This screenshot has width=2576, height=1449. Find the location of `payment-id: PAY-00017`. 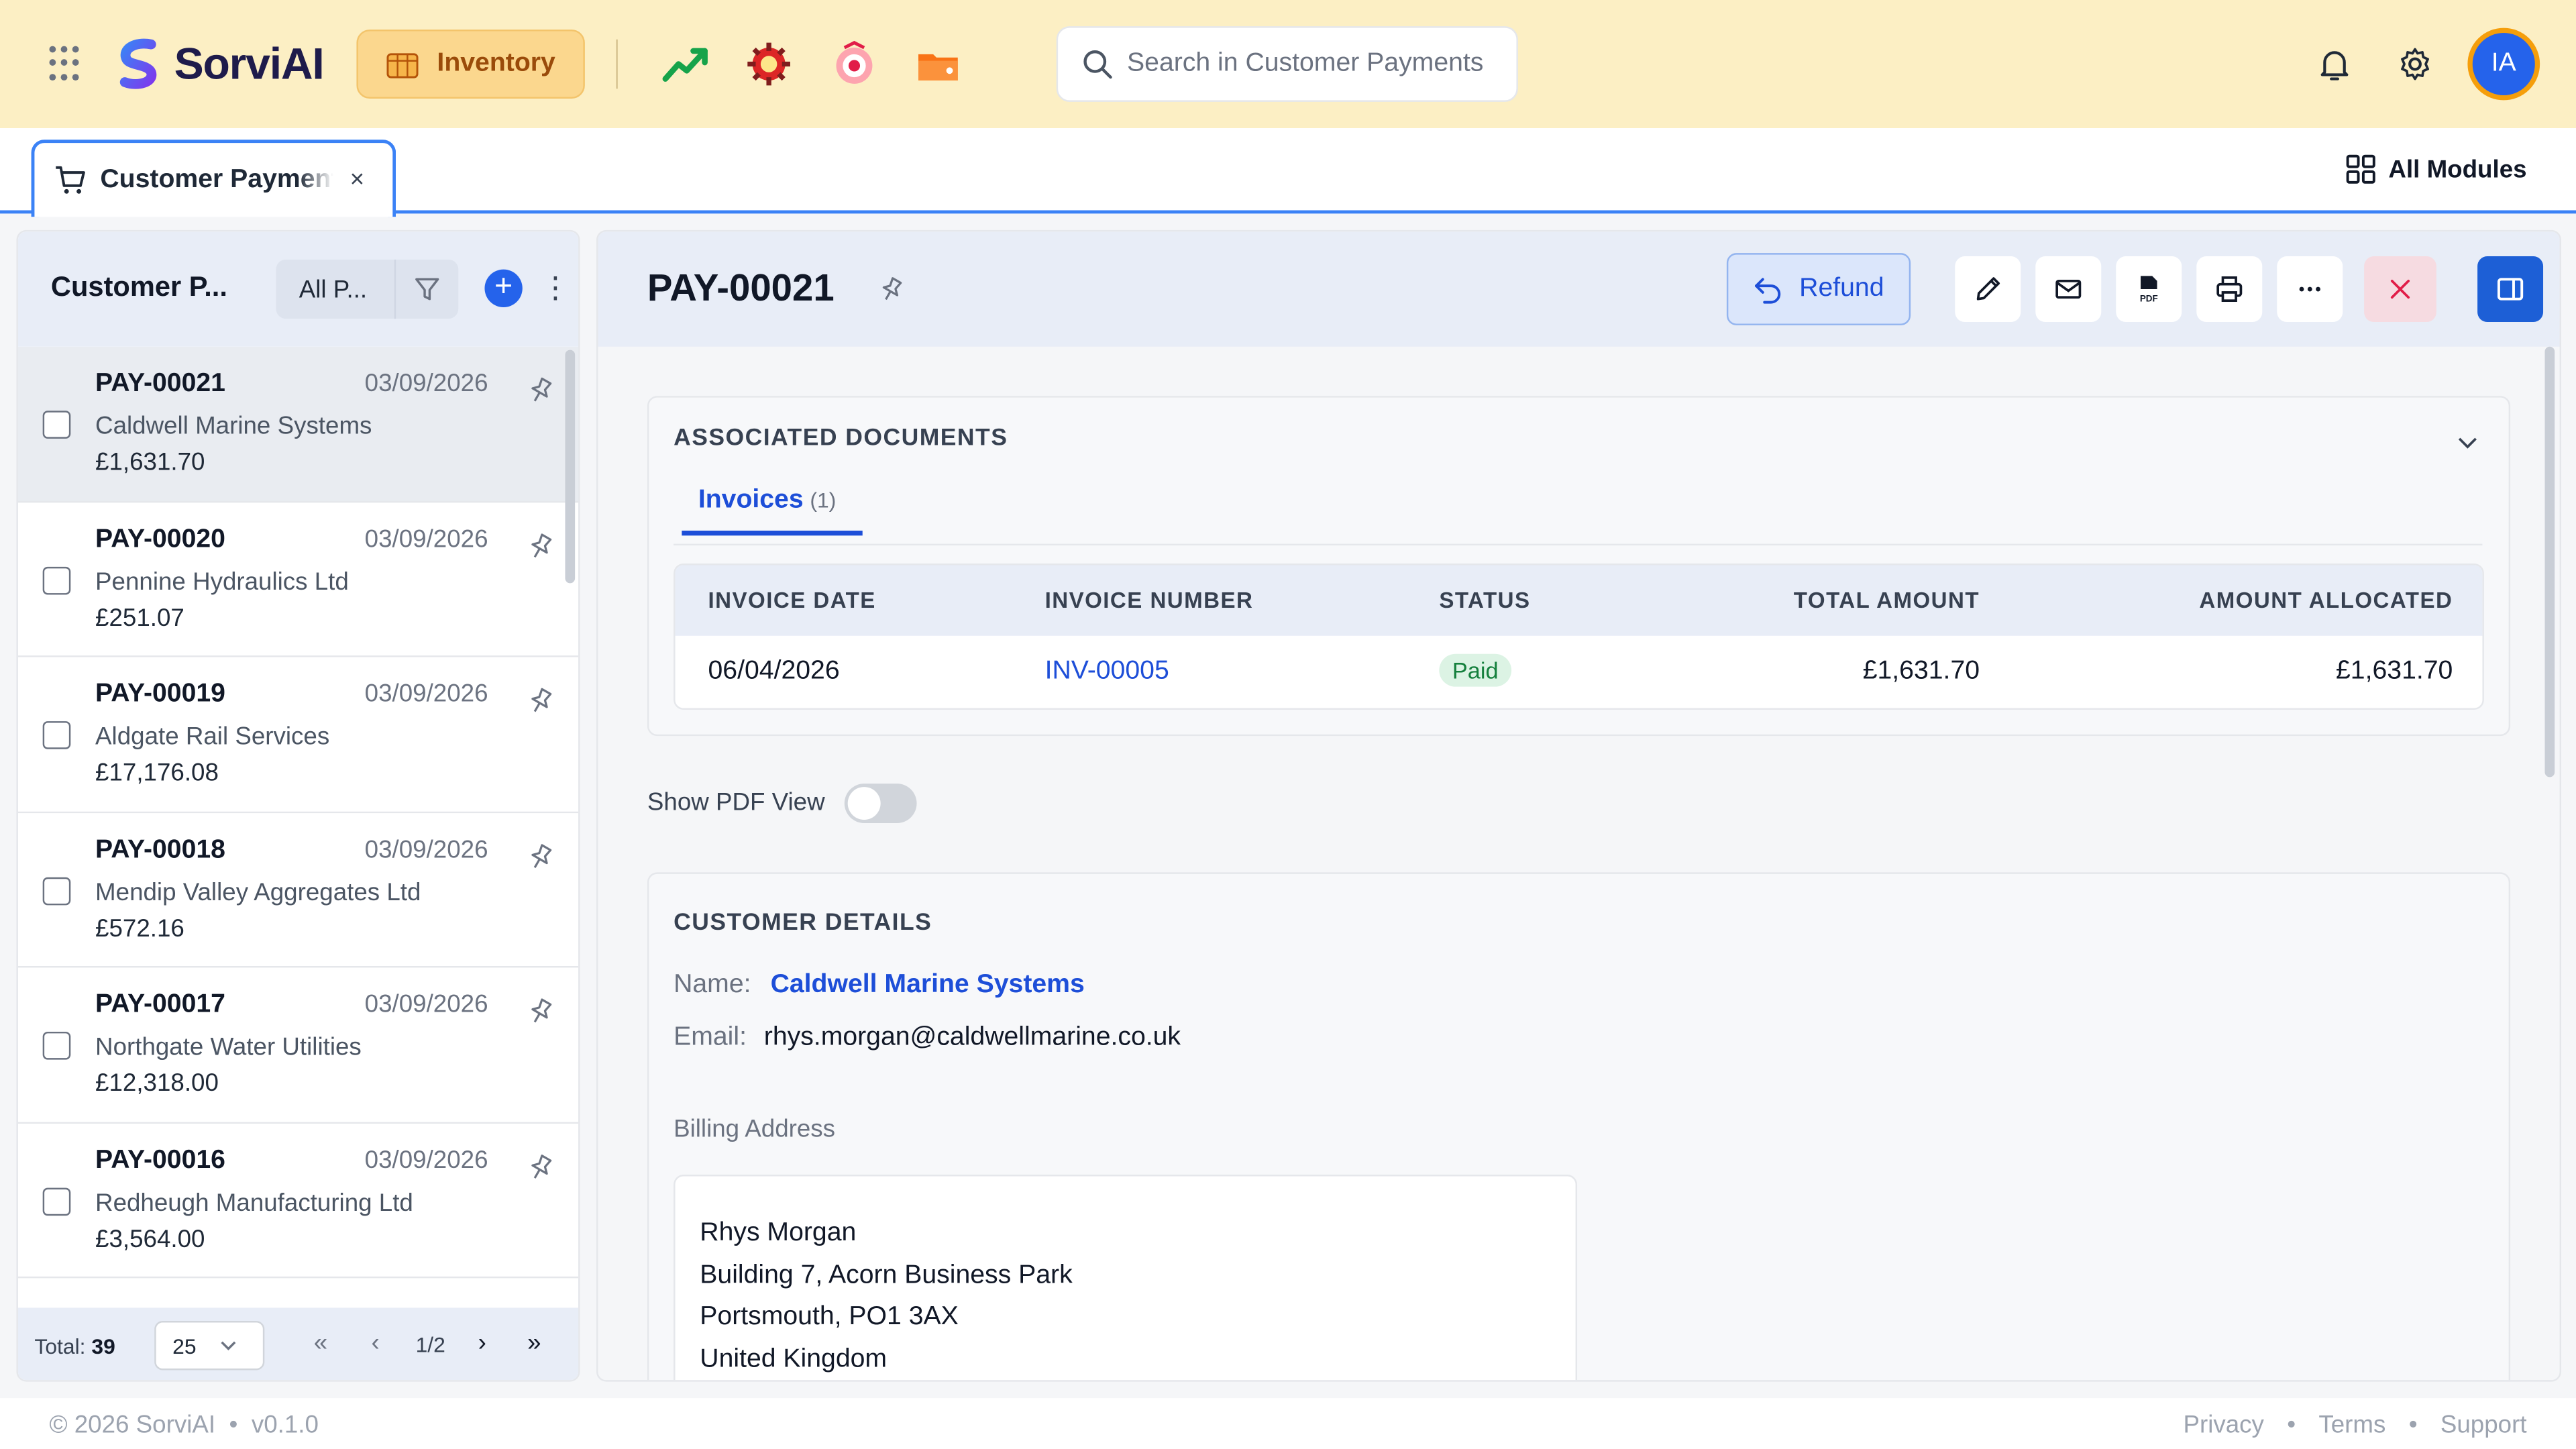

payment-id: PAY-00017 is located at coordinates (160, 1004).